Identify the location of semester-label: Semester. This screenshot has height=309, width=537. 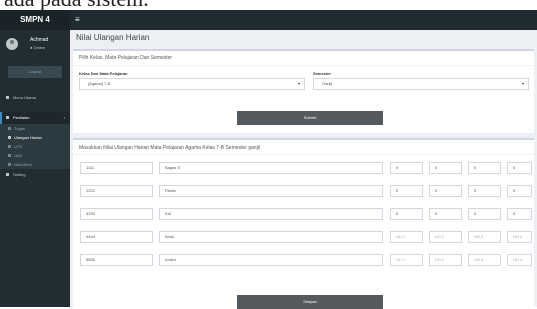
(322, 73).